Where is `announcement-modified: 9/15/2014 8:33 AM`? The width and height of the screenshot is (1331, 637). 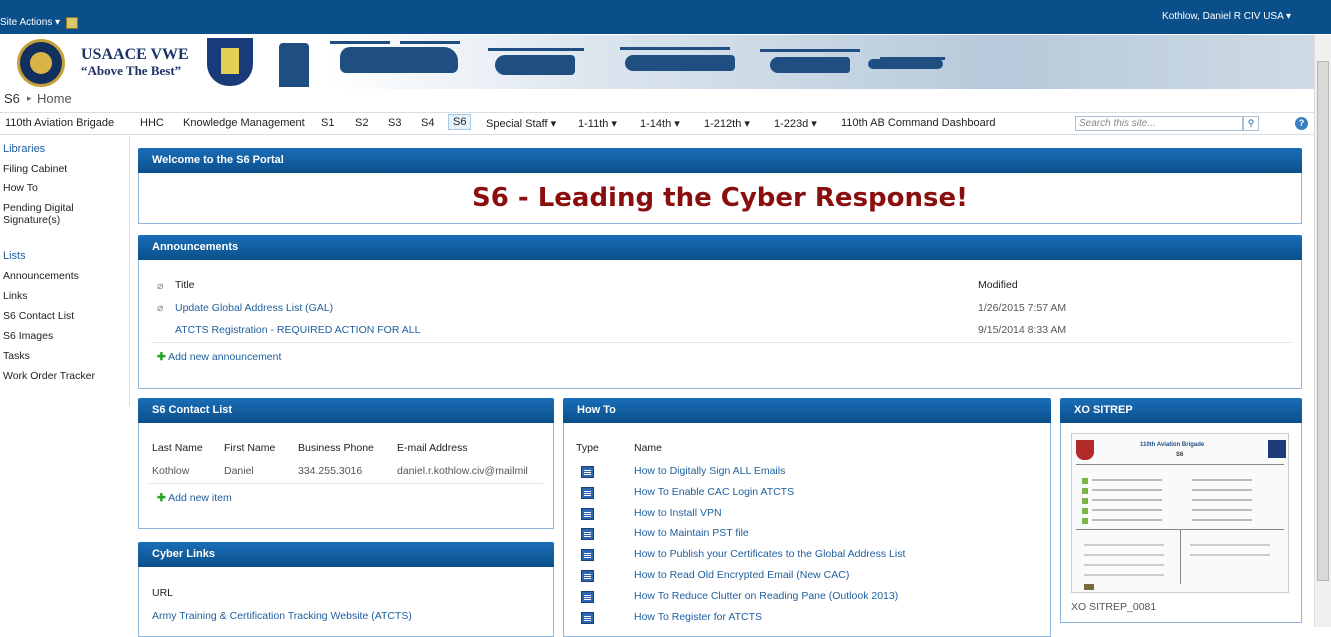
announcement-modified: 9/15/2014 8:33 AM is located at coordinates (1022, 330).